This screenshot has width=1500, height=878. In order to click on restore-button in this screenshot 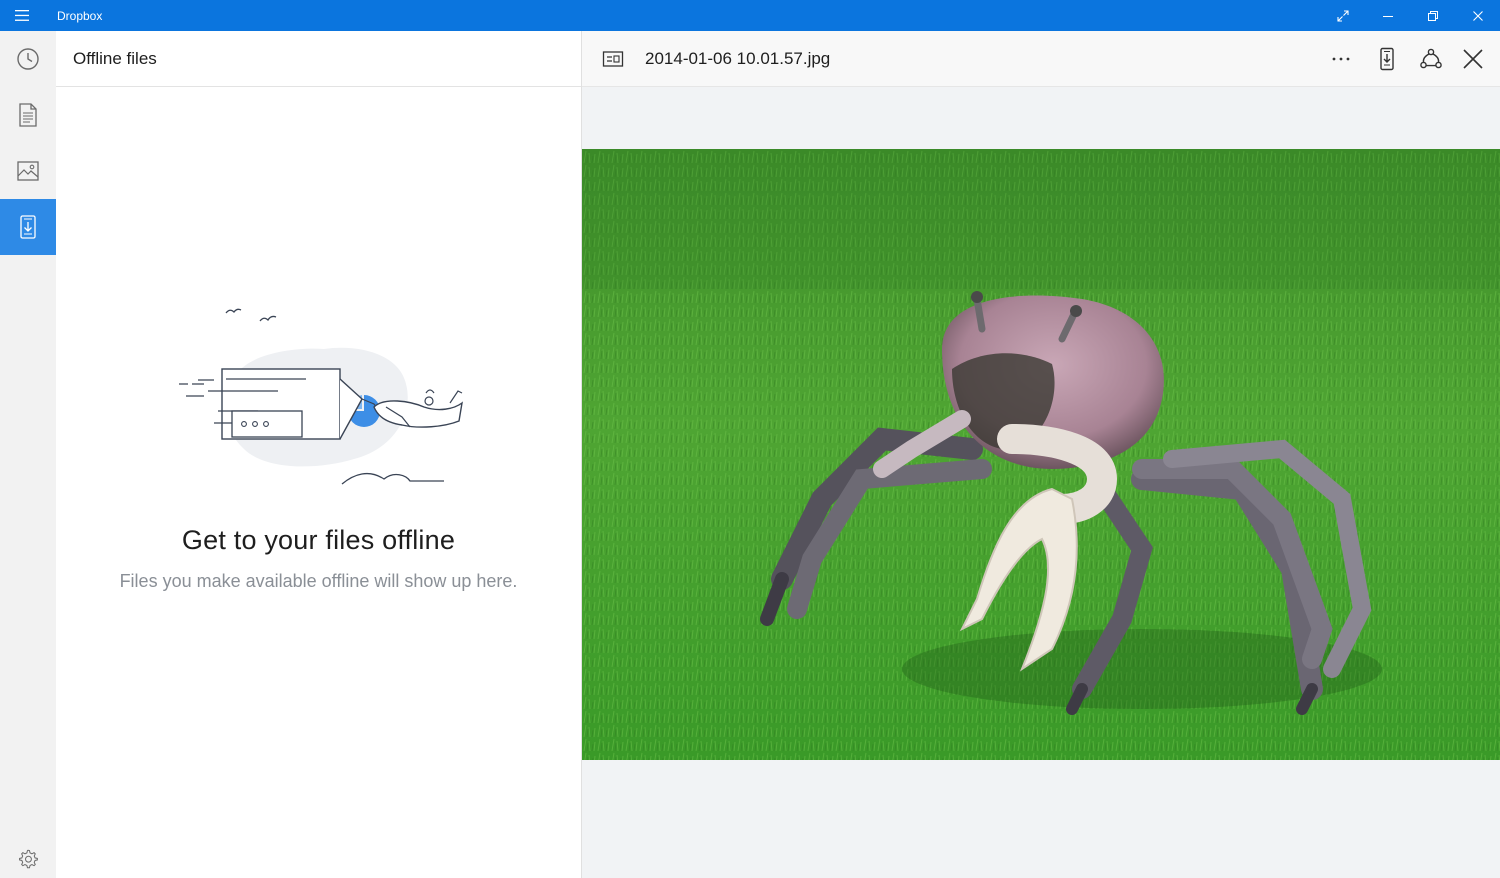, I will do `click(1432, 15)`.